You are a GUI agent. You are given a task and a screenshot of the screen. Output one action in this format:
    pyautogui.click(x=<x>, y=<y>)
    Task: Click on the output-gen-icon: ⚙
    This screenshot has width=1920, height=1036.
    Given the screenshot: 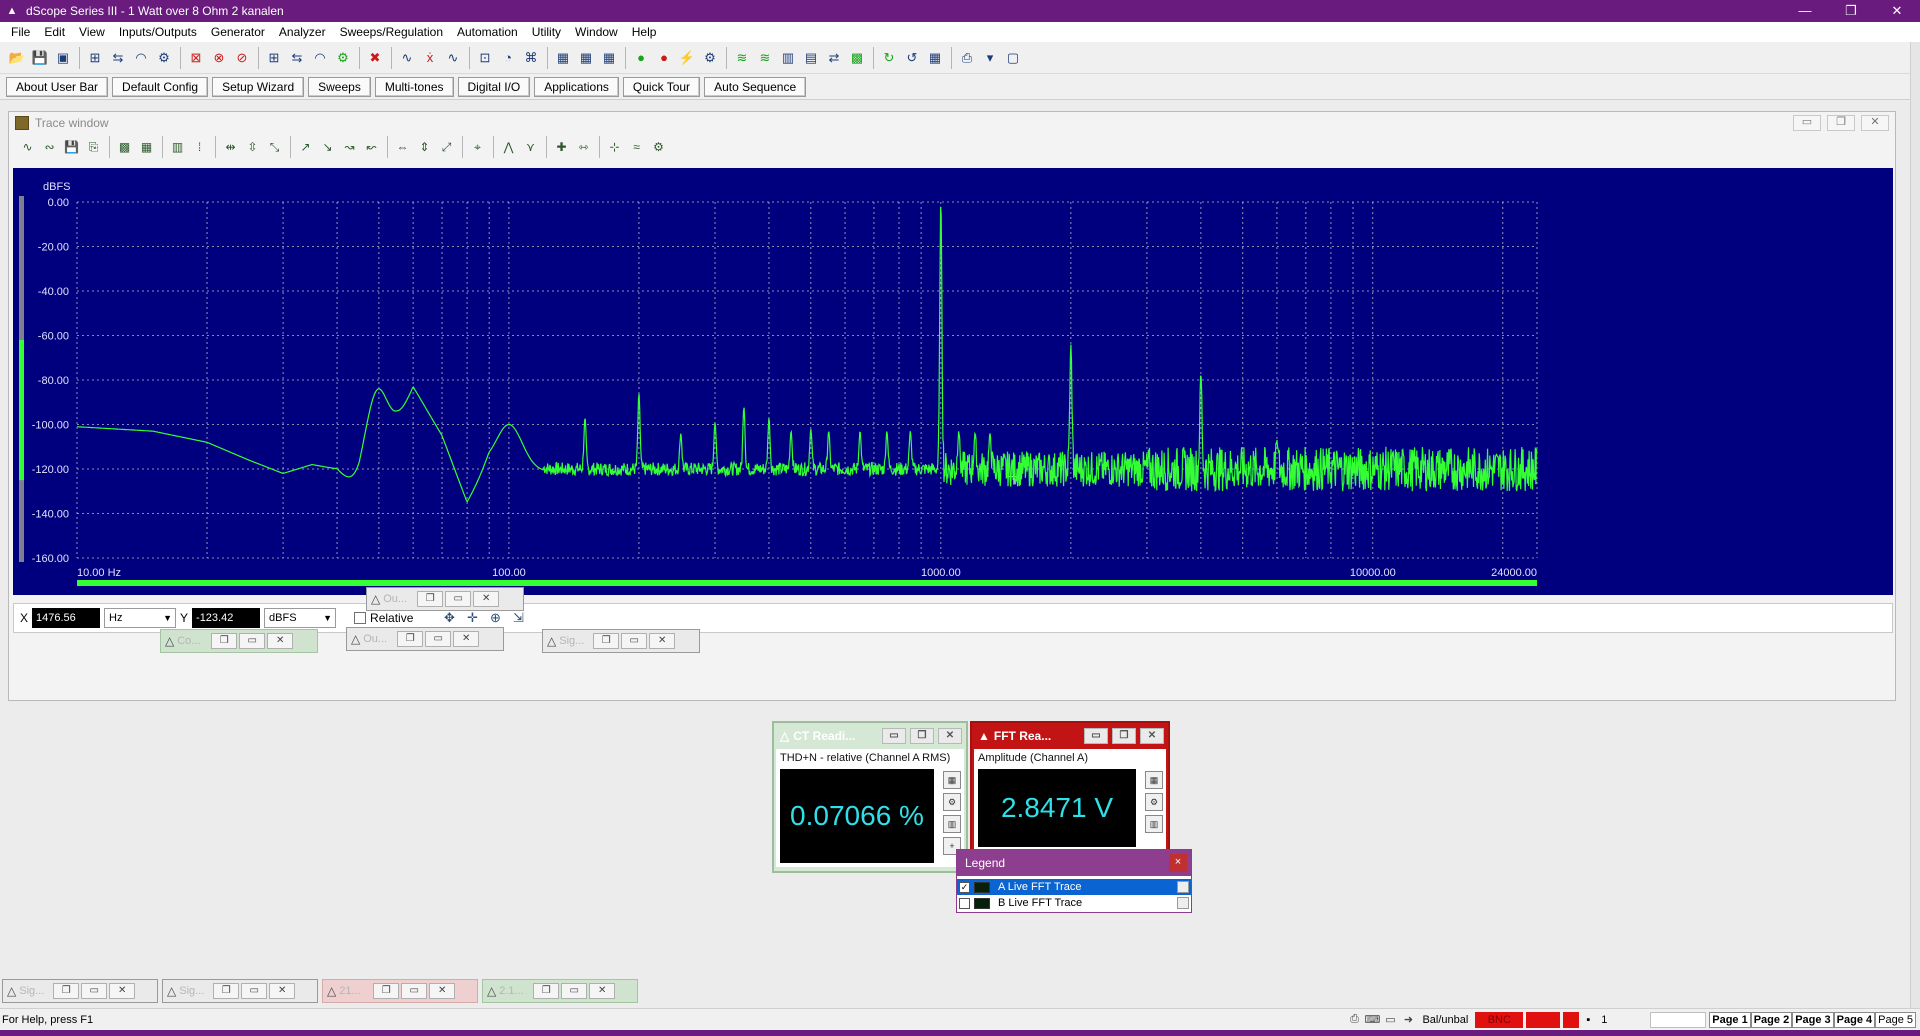 What is the action you would take?
    pyautogui.click(x=164, y=58)
    